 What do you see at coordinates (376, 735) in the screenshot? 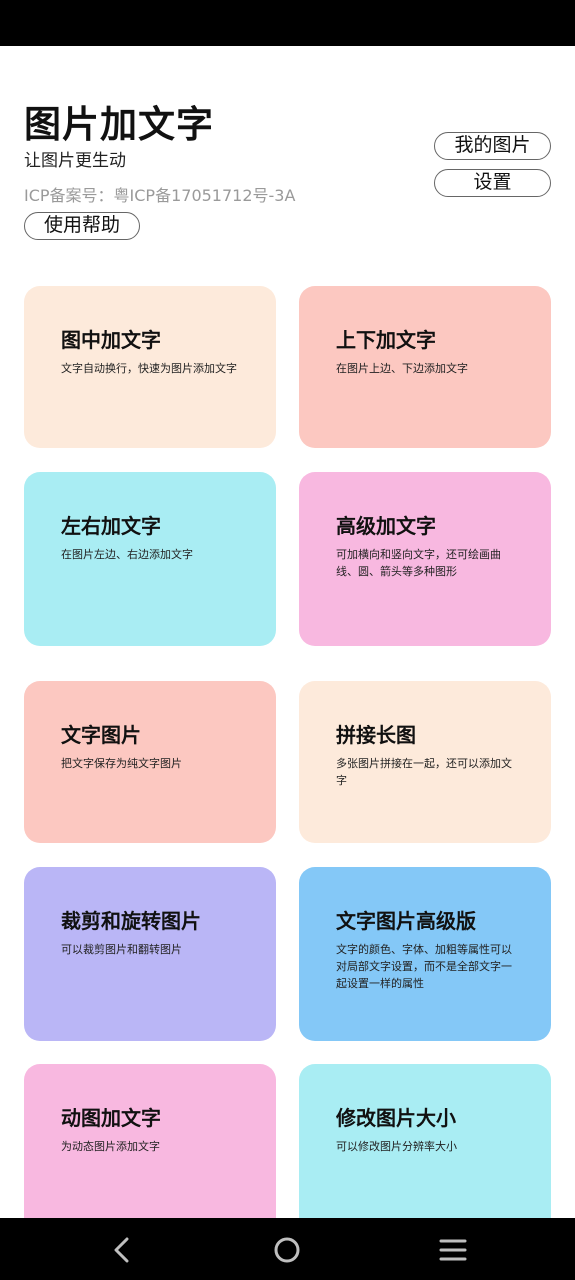
I see `card-title: 拼接长图` at bounding box center [376, 735].